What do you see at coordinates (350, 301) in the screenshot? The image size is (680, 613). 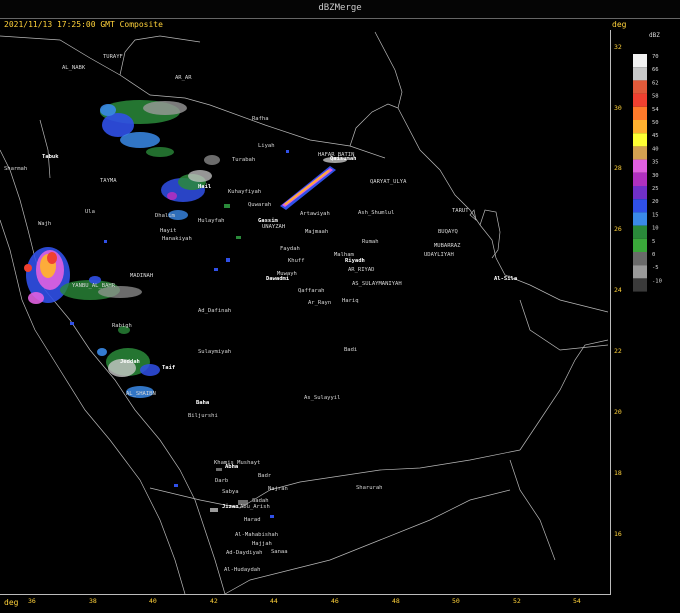 I see `city-label: Hariq` at bounding box center [350, 301].